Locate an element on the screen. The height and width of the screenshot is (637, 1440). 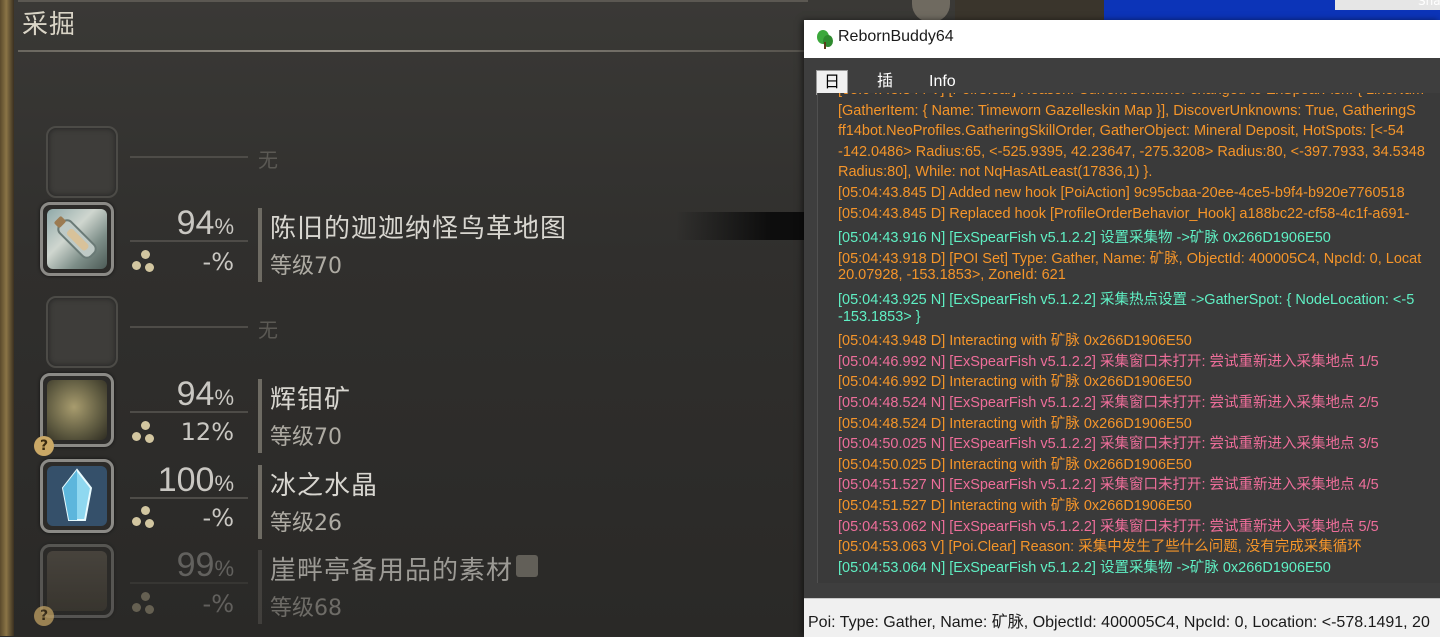
item-level: 等级68 is located at coordinates (306, 608).